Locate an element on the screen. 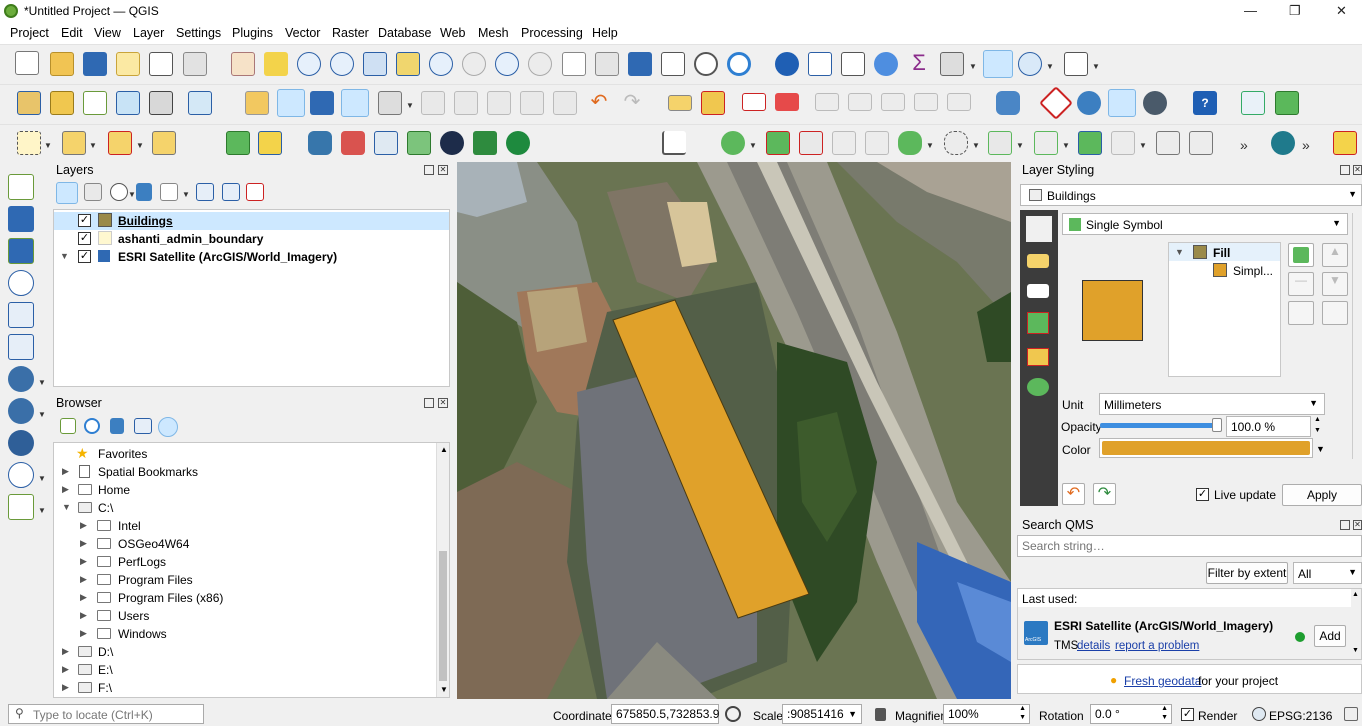  expand-arrow-icon: ▼ is located at coordinates (1179, 252).